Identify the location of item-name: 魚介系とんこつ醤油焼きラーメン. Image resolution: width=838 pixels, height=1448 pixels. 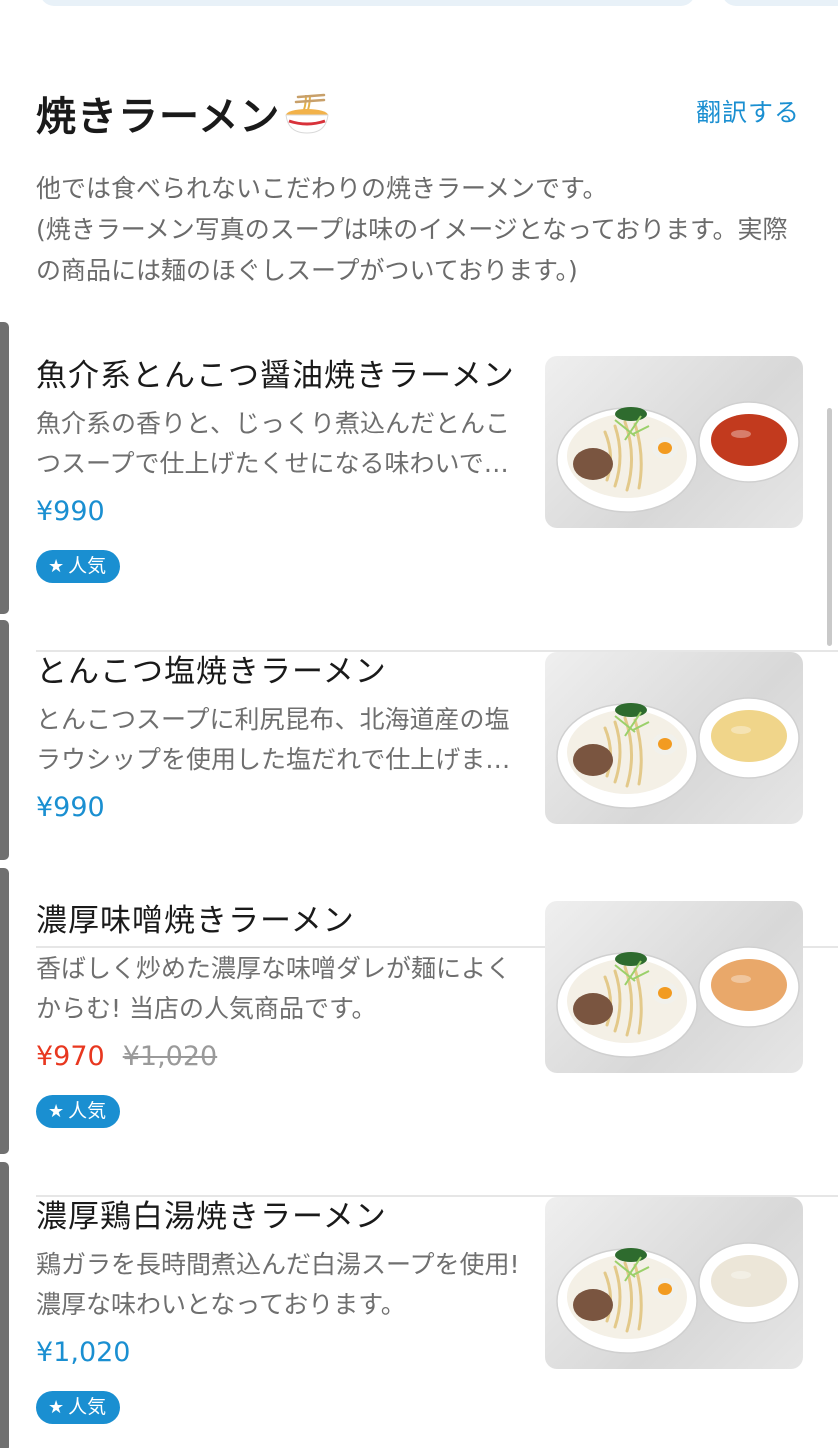
(275, 376).